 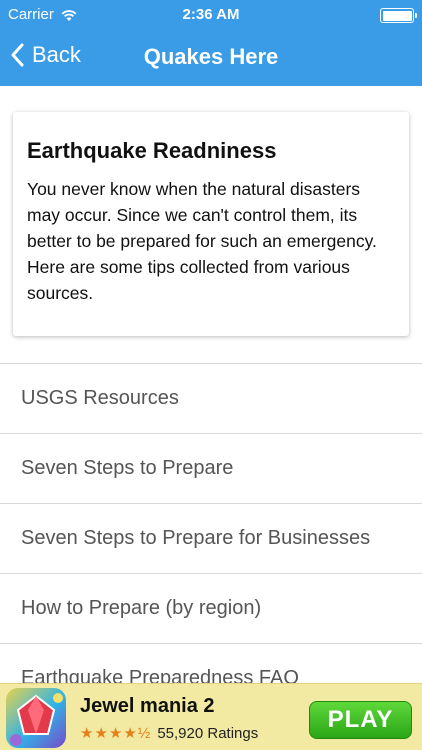 I want to click on list-item-seven-steps-businesses: Seven Steps to Prepare for Businesses, so click(x=211, y=539).